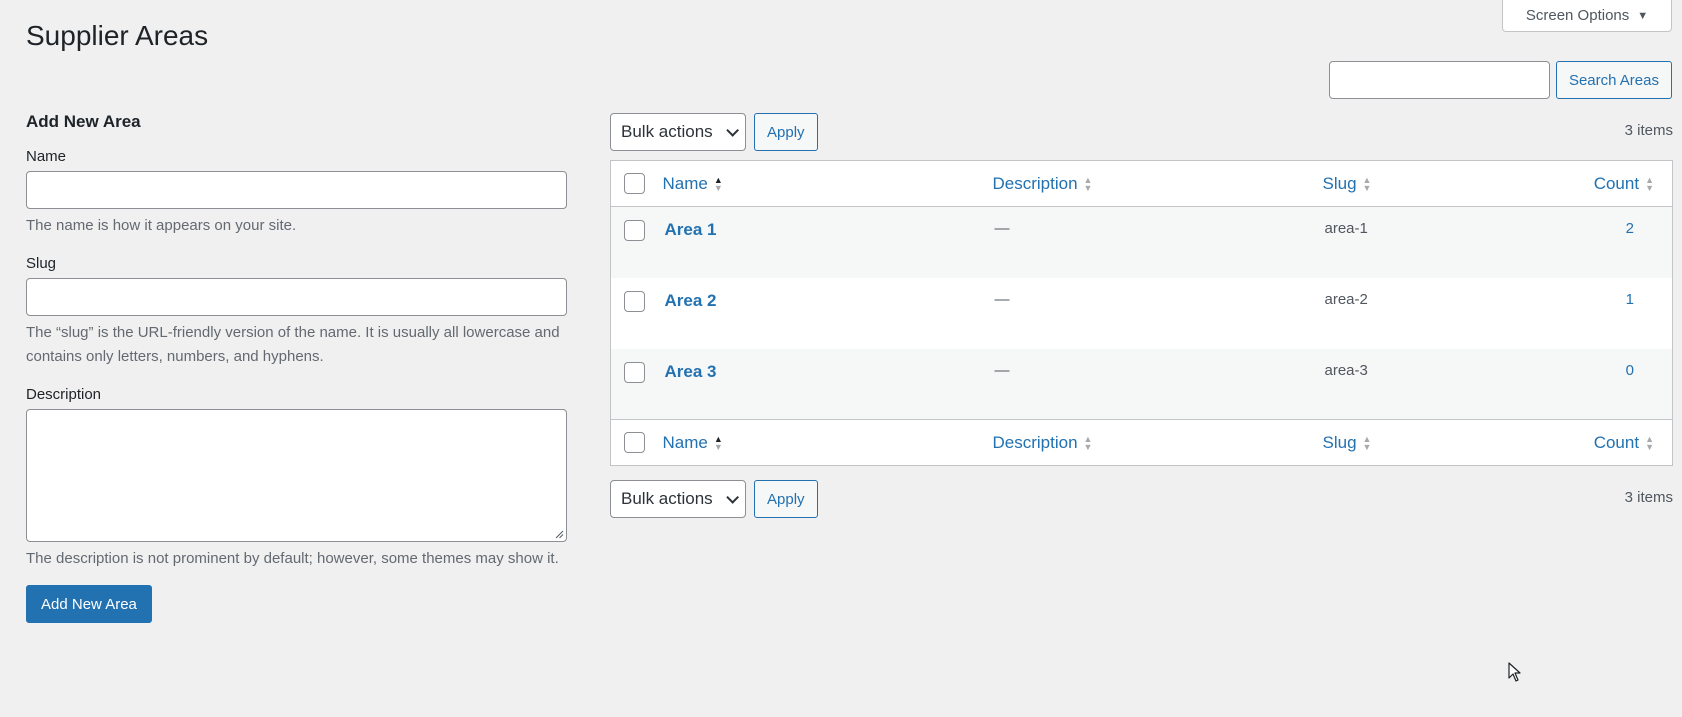 The width and height of the screenshot is (1682, 717). What do you see at coordinates (634, 442) in the screenshot?
I see `select-all-checkbox-footer` at bounding box center [634, 442].